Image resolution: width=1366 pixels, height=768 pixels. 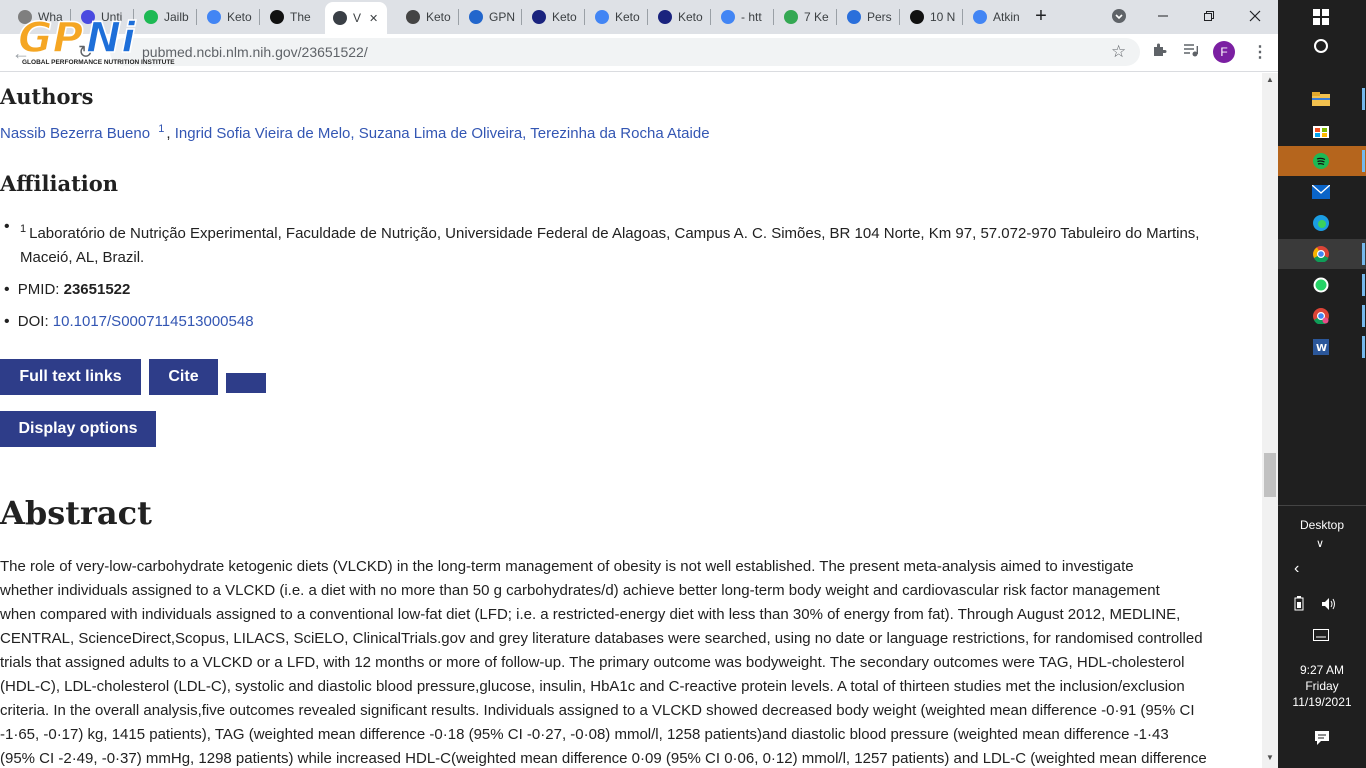 I want to click on bookmark-star-icon: ☆, so click(x=1118, y=52).